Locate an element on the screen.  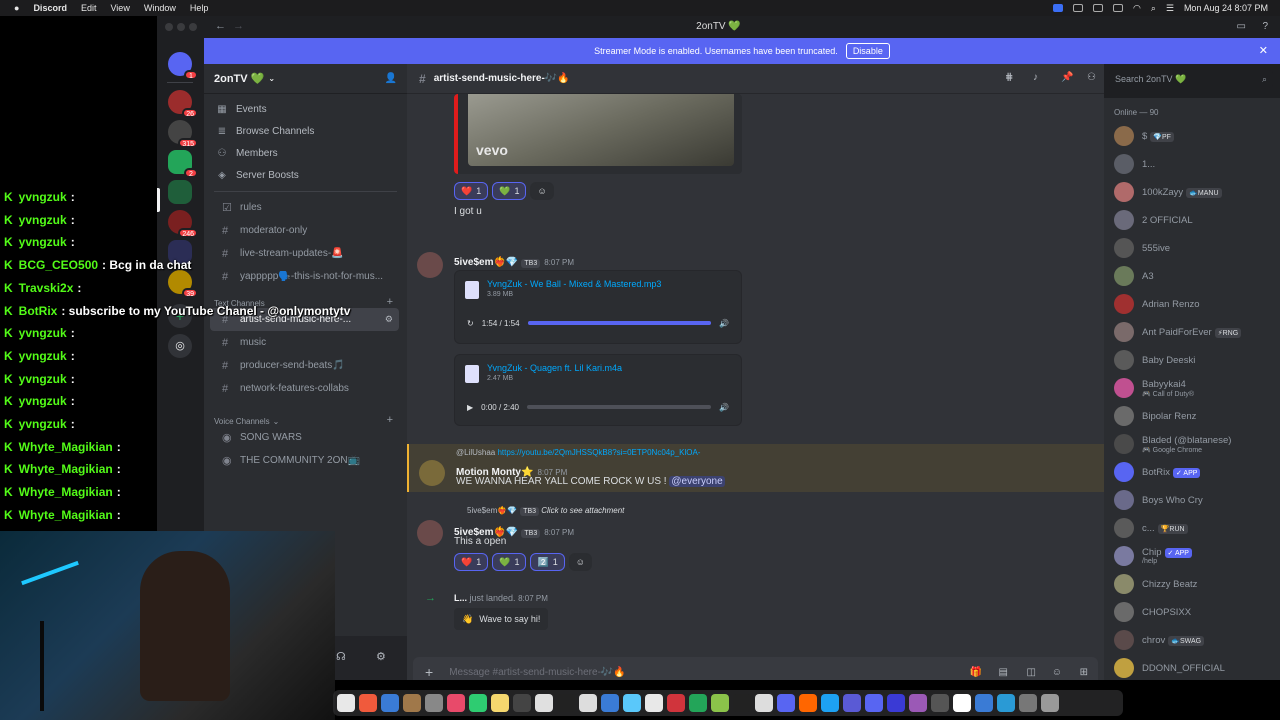
member-row: c... 🏆RUN is located at coordinates (1194, 528).